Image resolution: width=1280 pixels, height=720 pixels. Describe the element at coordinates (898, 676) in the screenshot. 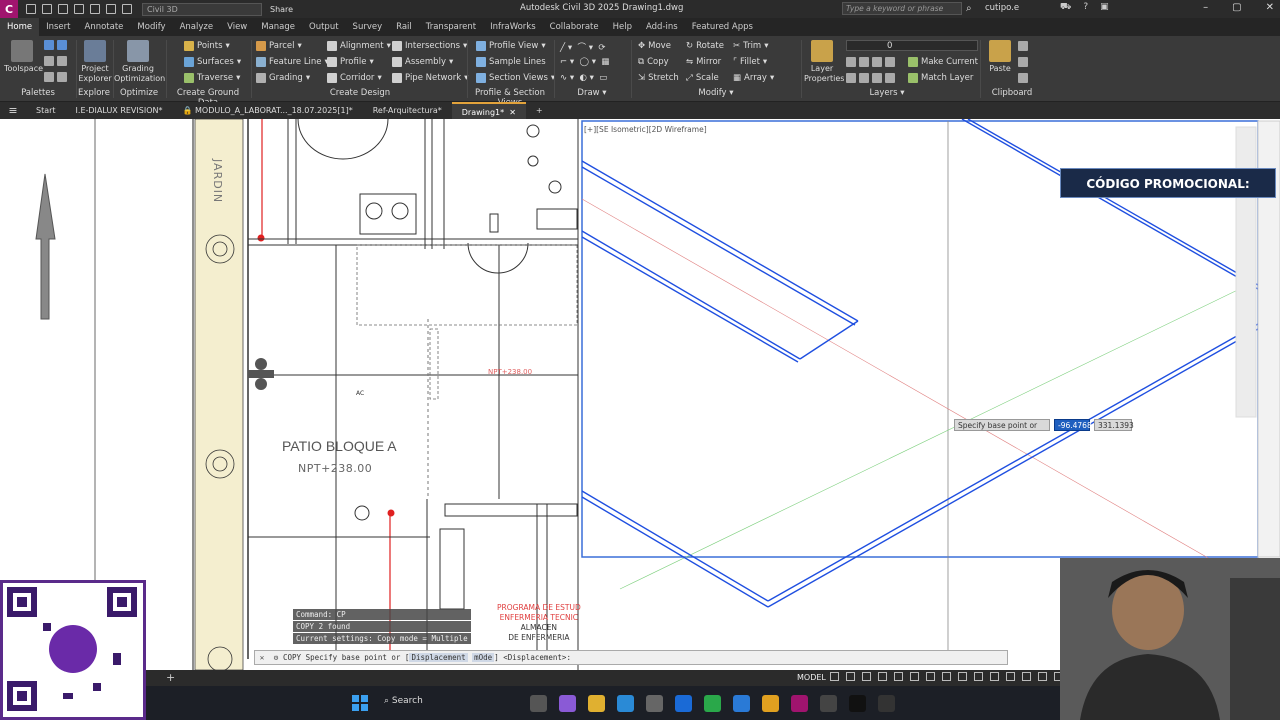

I see `osnap-icon` at that location.